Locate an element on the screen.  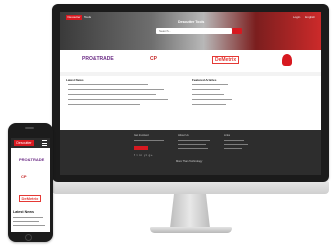
monitor-base is located at coordinates (191, 230).